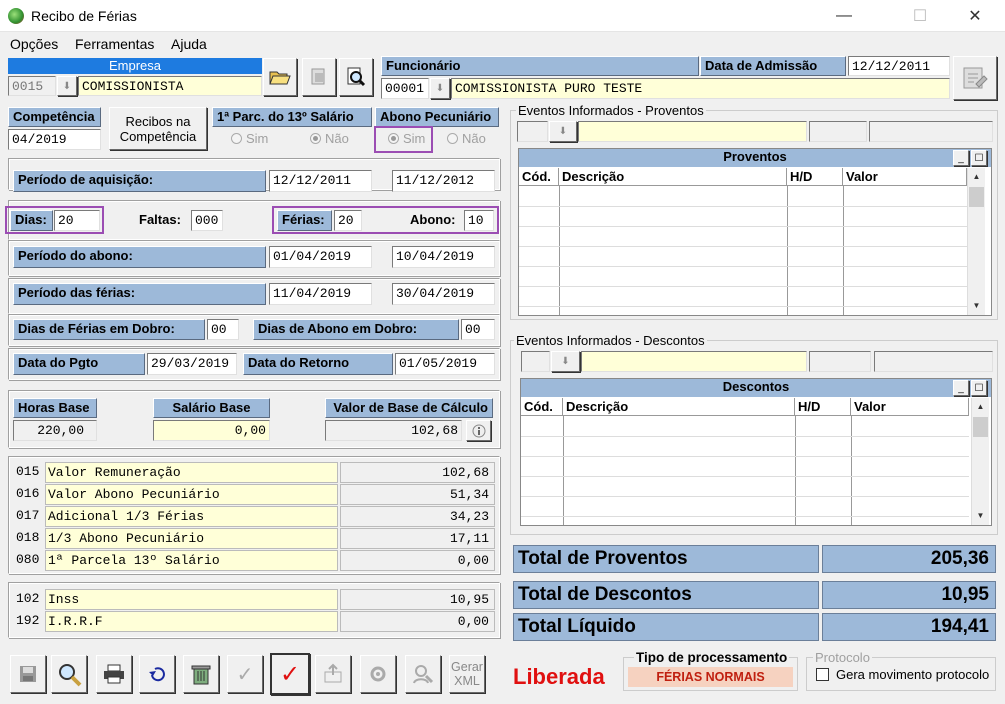  What do you see at coordinates (170, 86) in the screenshot?
I see `empresa-name-field: COMISSIONISTA` at bounding box center [170, 86].